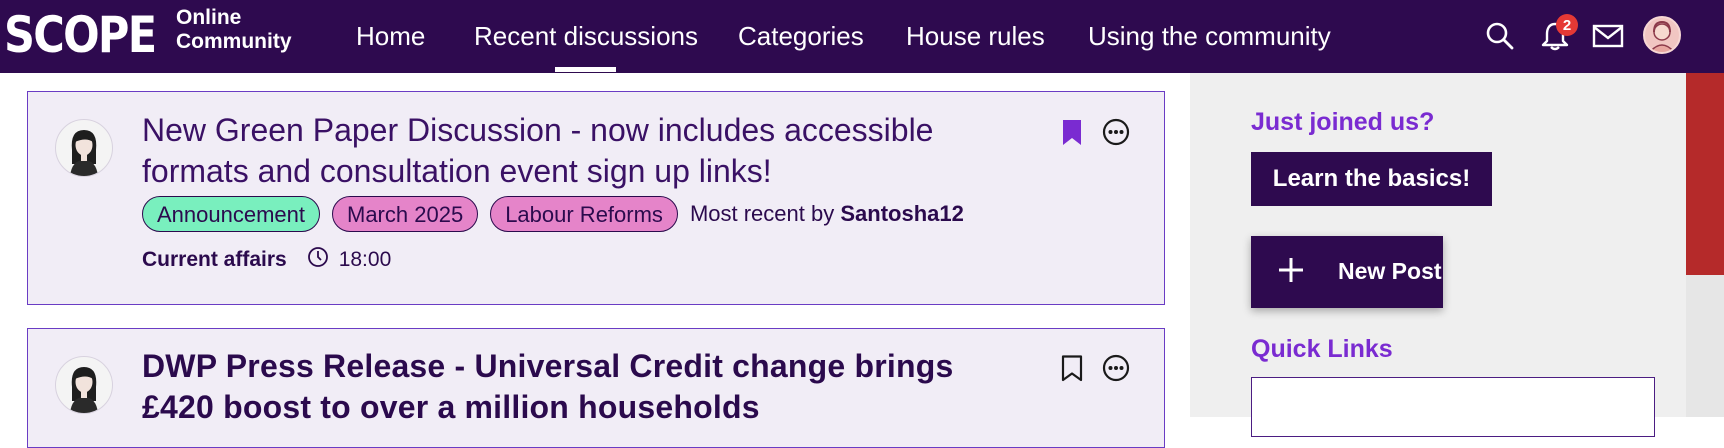 This screenshot has height=448, width=1724. I want to click on most-recent-user: Santosha12, so click(902, 213).